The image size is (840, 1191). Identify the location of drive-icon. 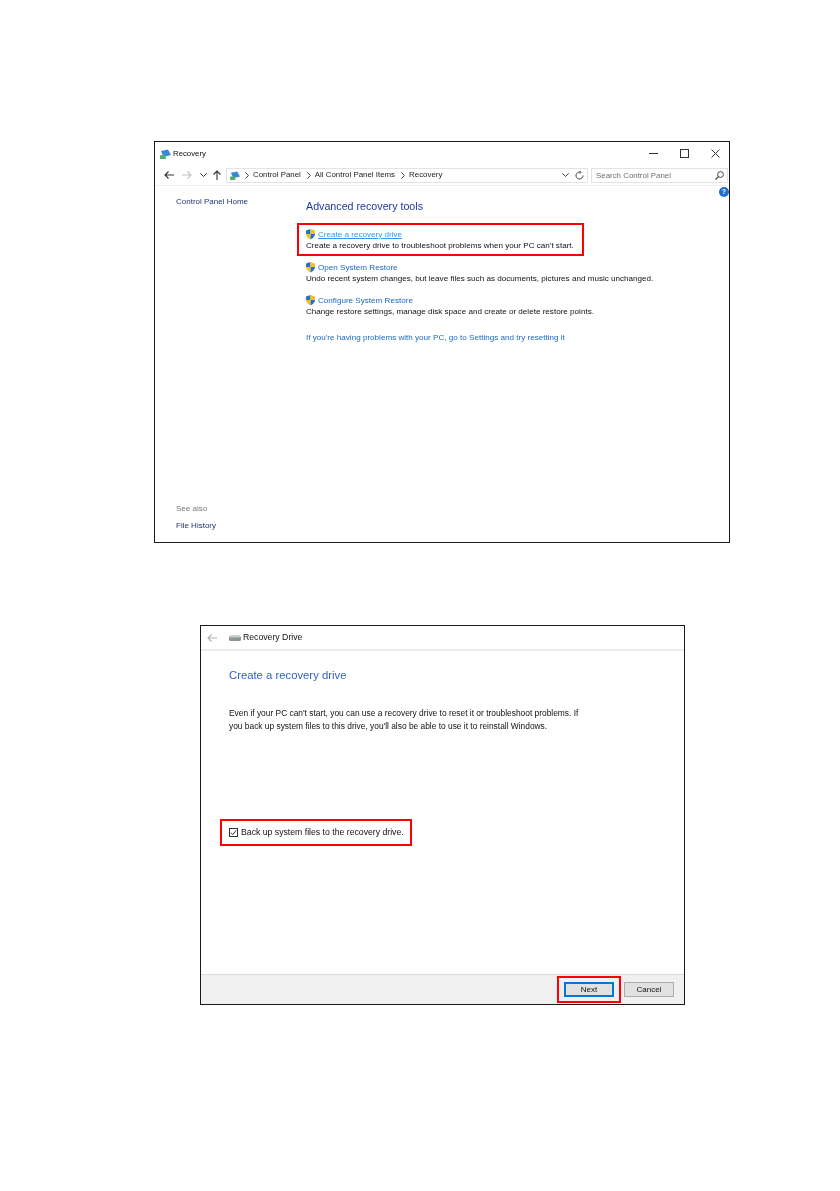
(235, 637).